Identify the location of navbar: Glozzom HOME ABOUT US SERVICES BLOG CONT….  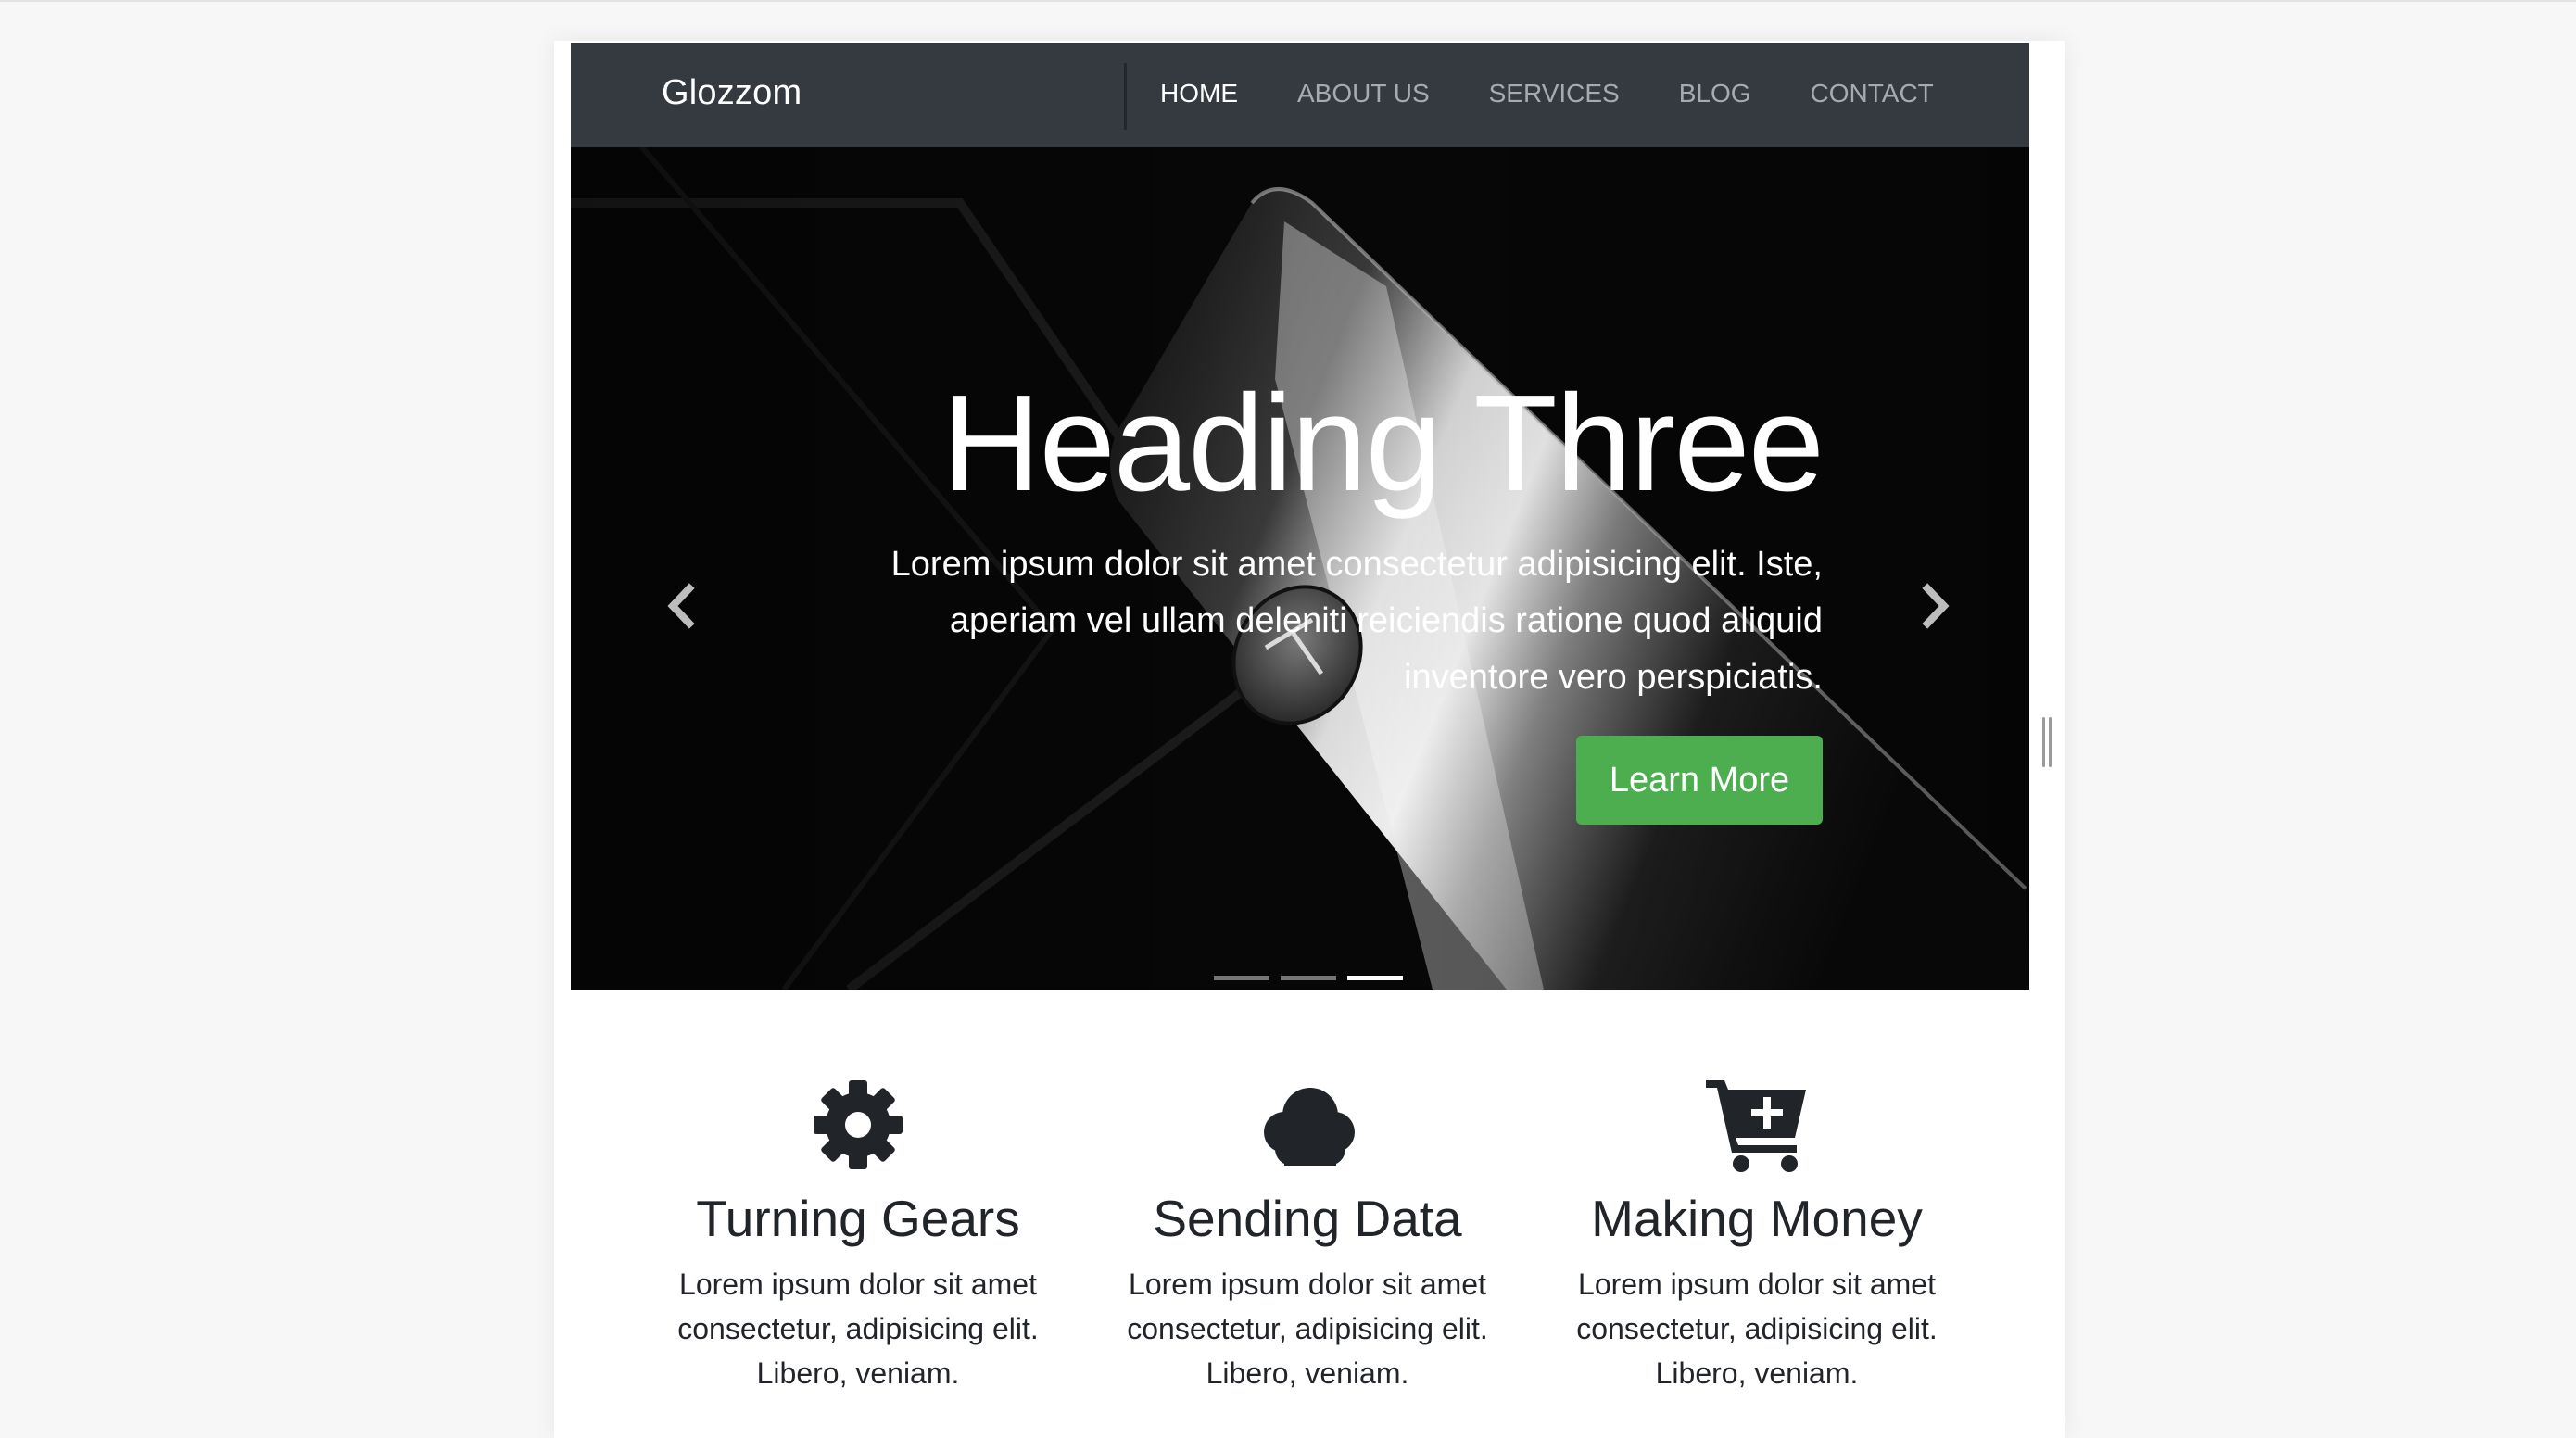
(1300, 95).